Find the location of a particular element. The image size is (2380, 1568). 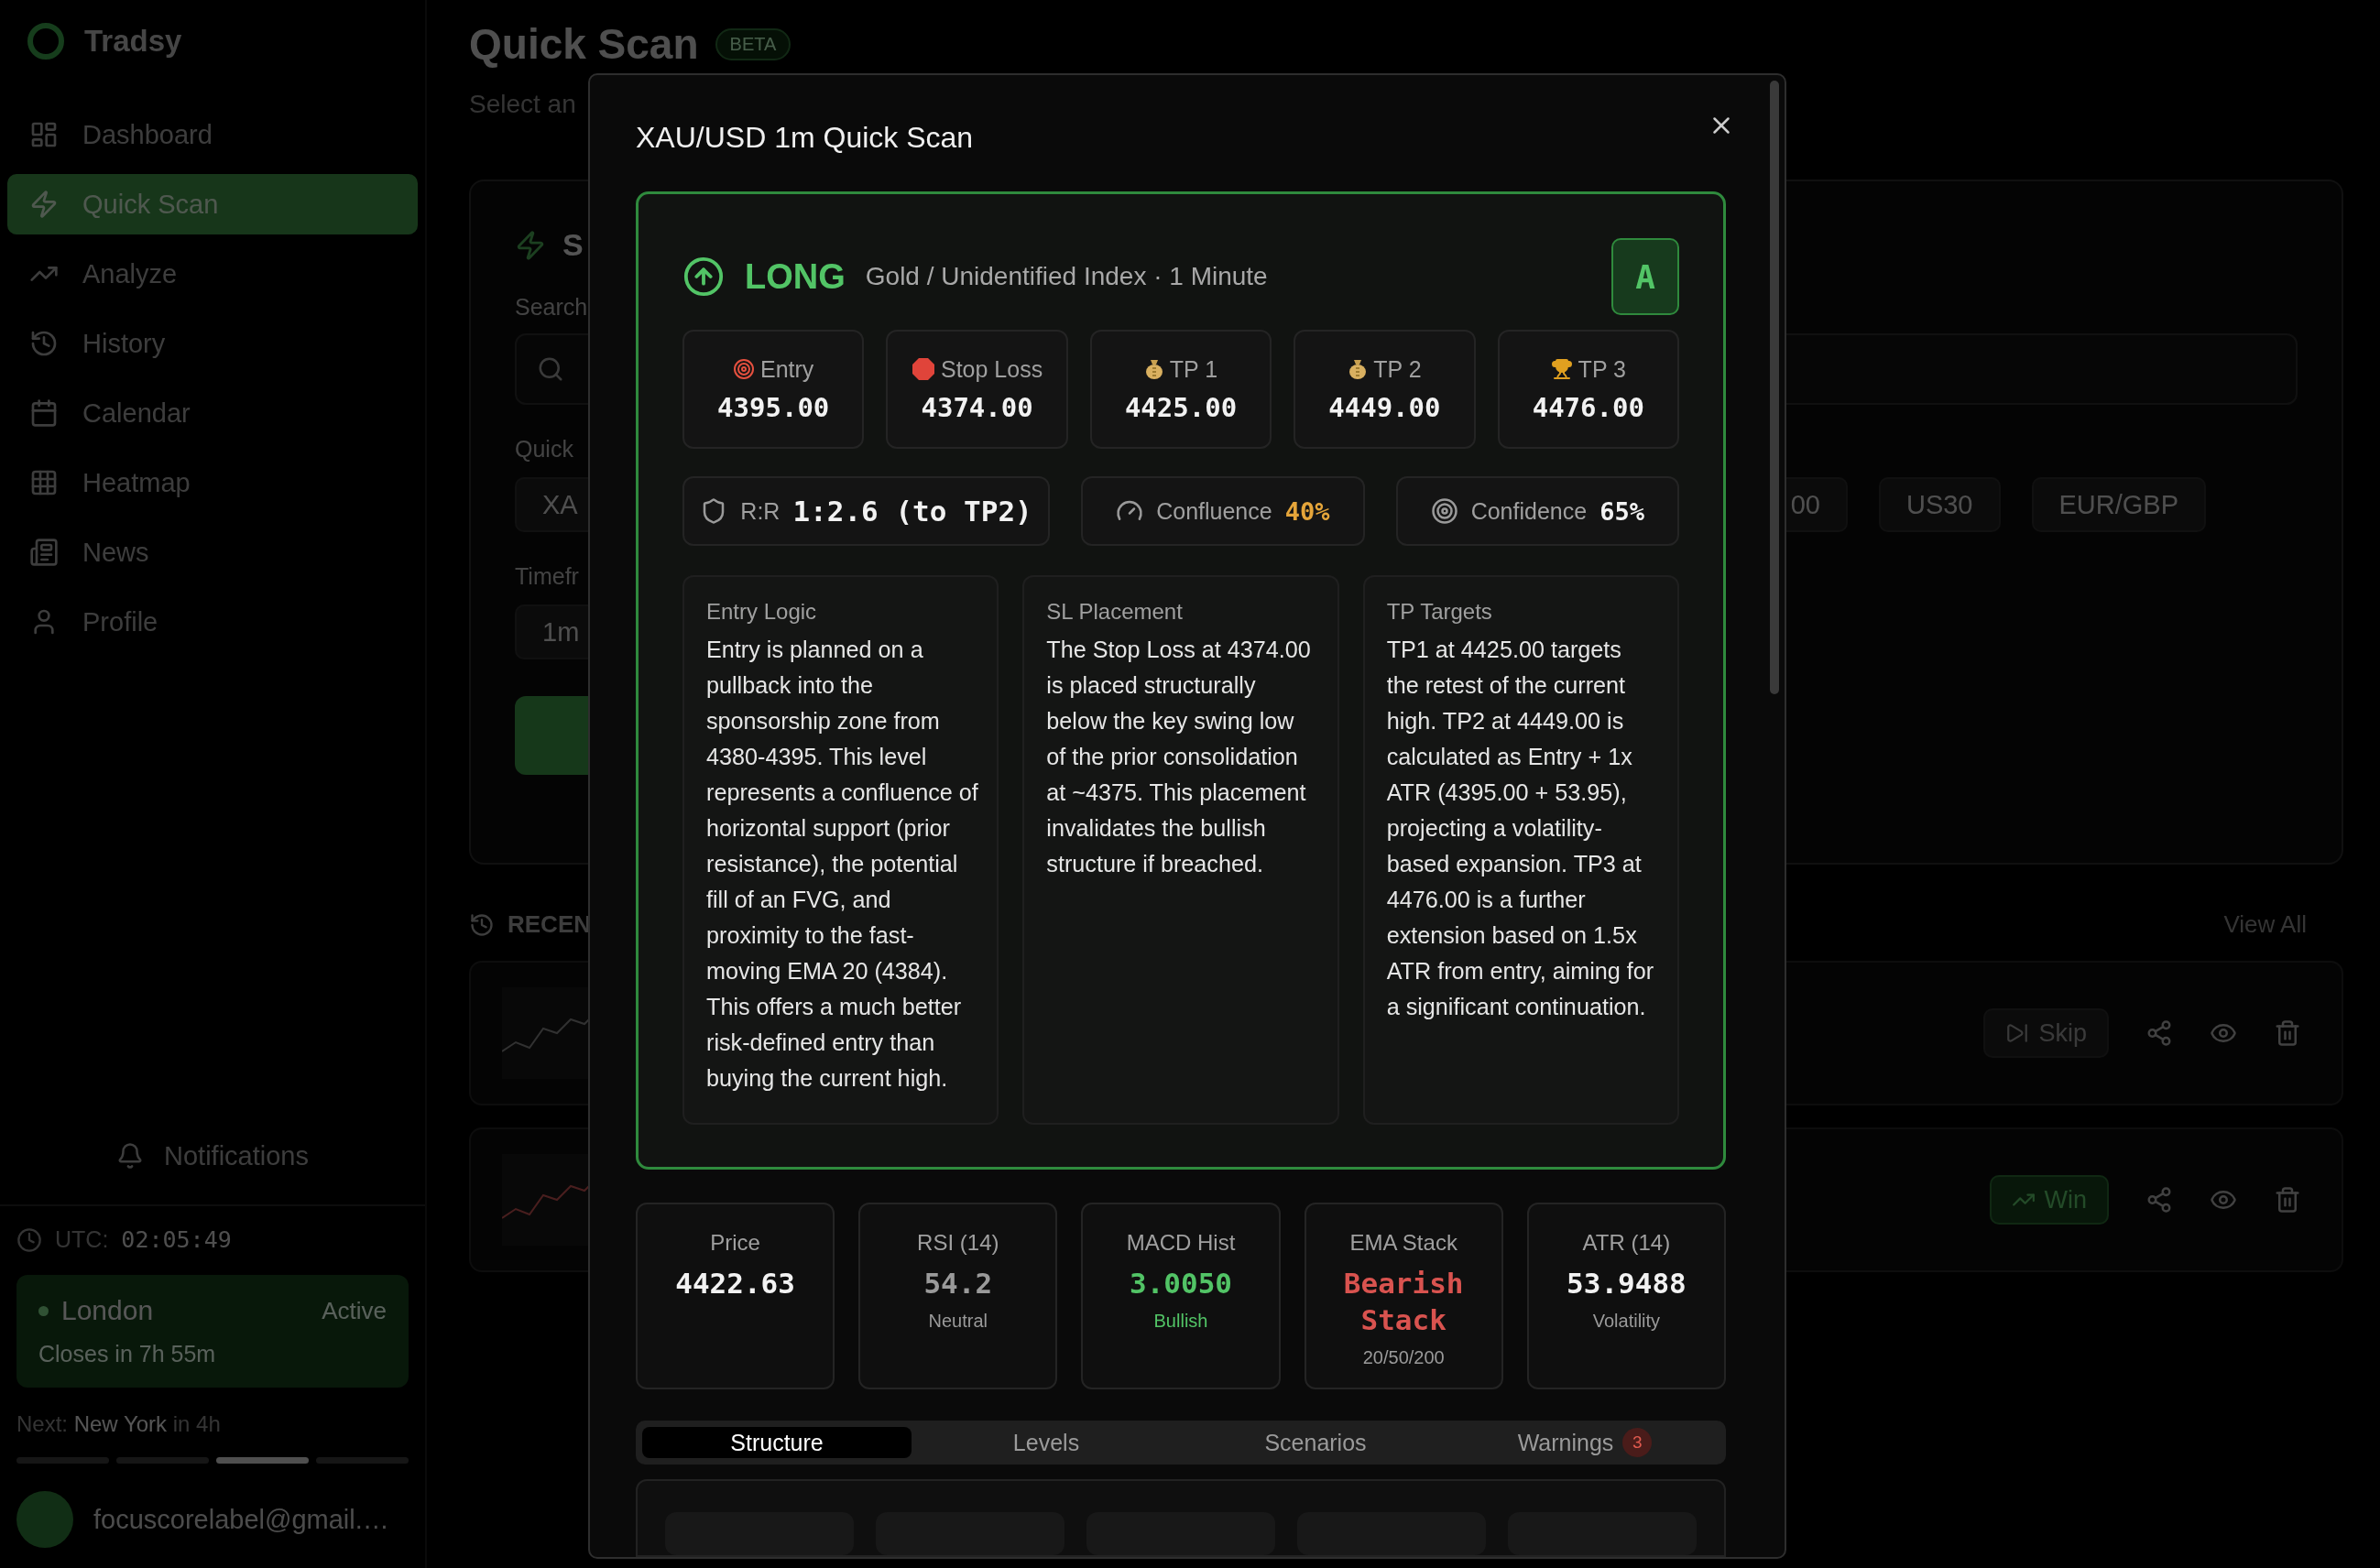

analysis-text: Entry is planned on a pullback into the sponsorship zone from 4380-4395. This level represents a confluence of horizontal support (prior resistance), the potential fill of an FVG, and proximity to the fast-moving EMA 20 (4384). This offers a much better risk-defined entry than buying the current high. is located at coordinates (842, 864).